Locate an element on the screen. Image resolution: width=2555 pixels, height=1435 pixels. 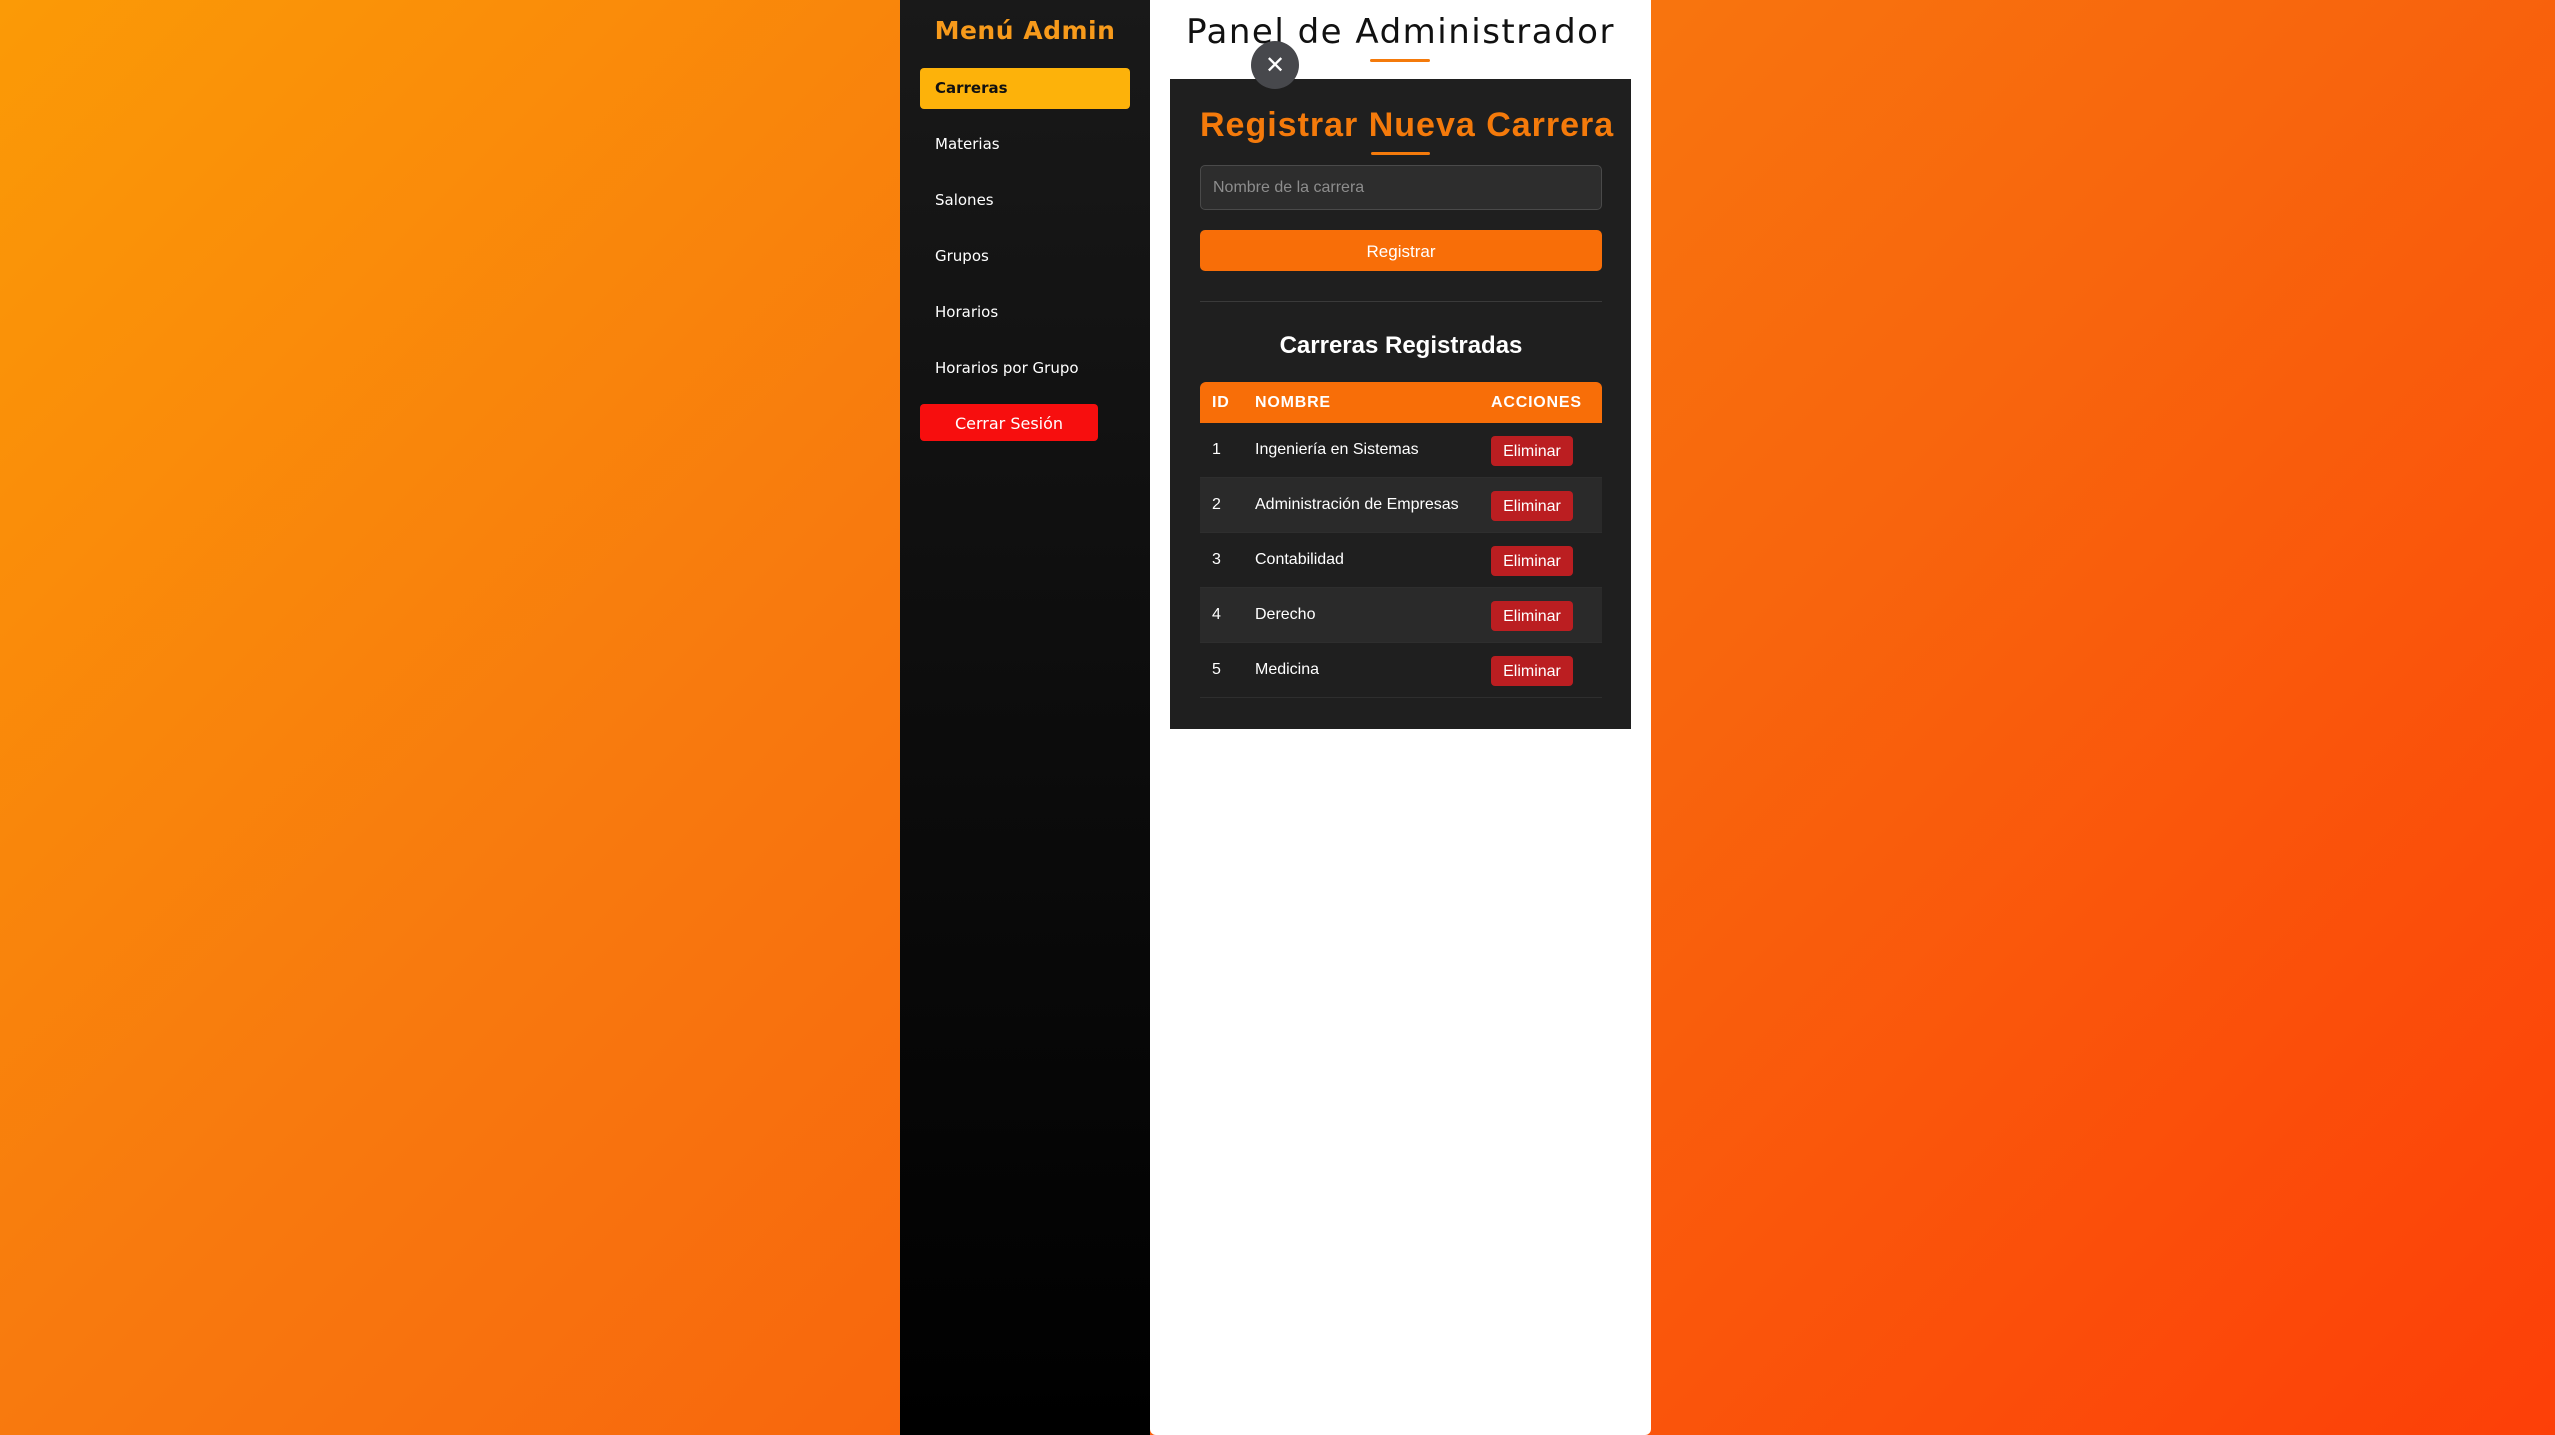
row-name: Administración de Empresas is located at coordinates (1357, 504).